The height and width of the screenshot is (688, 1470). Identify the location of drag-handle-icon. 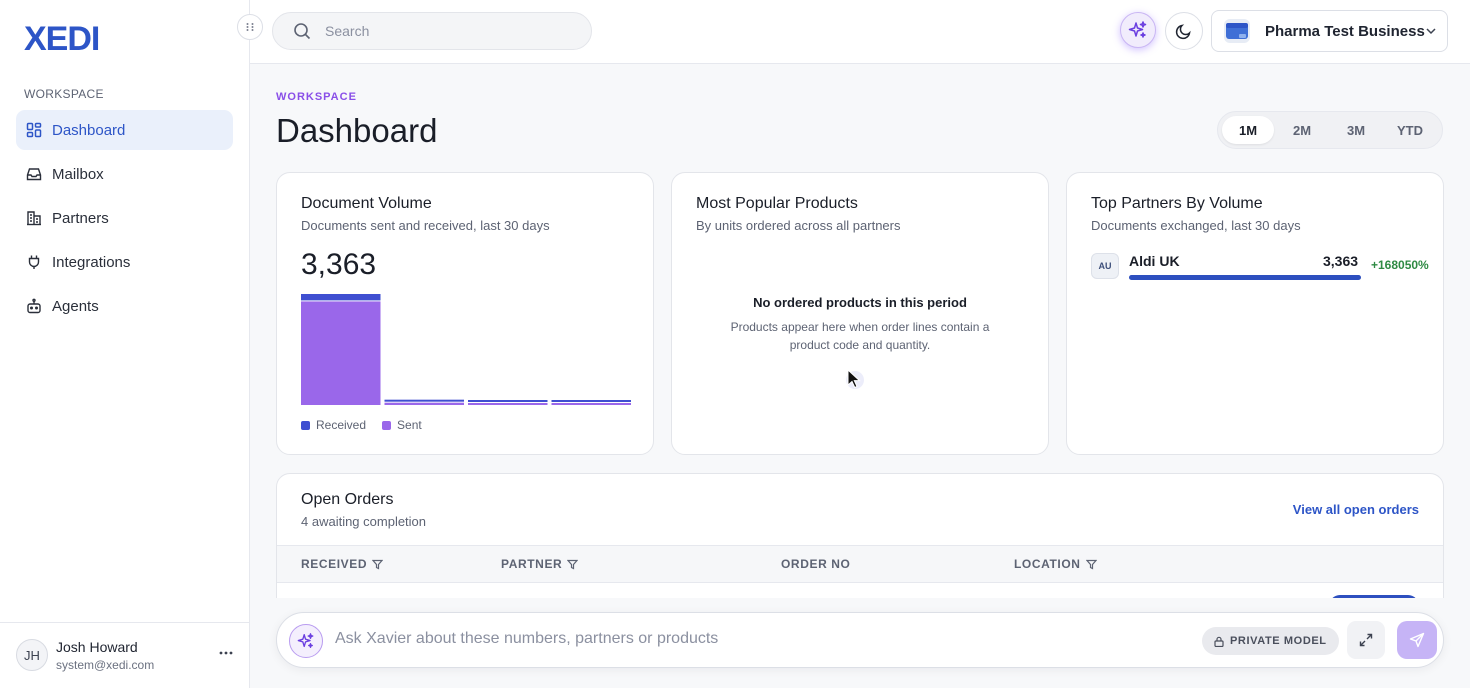
(250, 27).